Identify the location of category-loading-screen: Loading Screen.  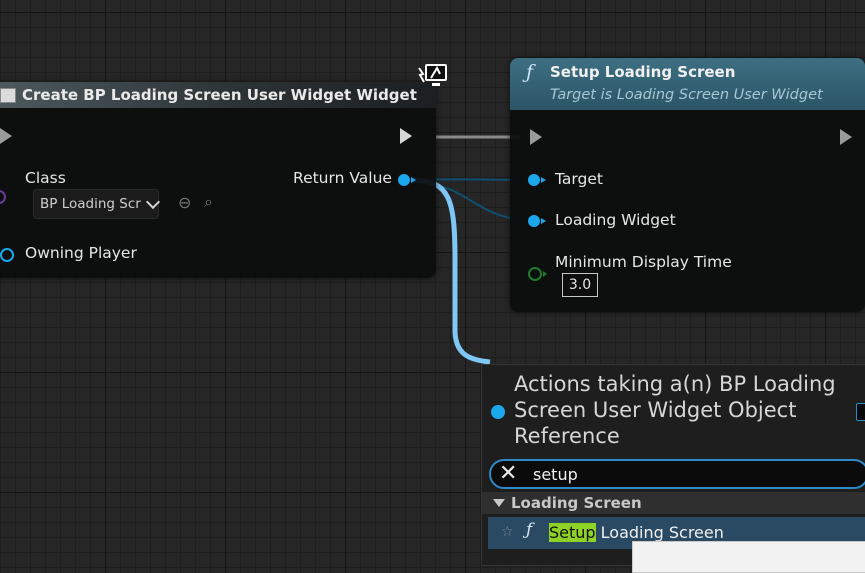
(673, 503).